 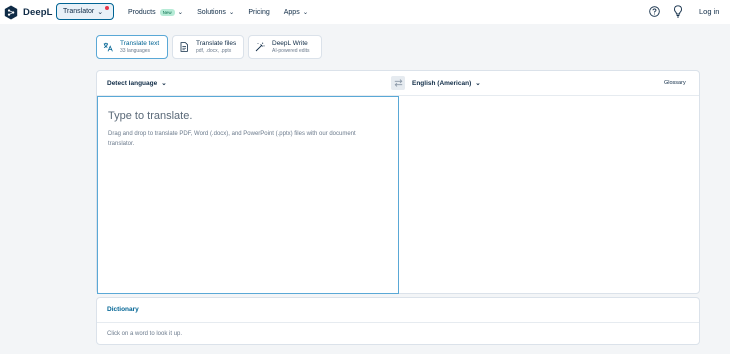 What do you see at coordinates (132, 83) in the screenshot?
I see `source-language-label: Detect language` at bounding box center [132, 83].